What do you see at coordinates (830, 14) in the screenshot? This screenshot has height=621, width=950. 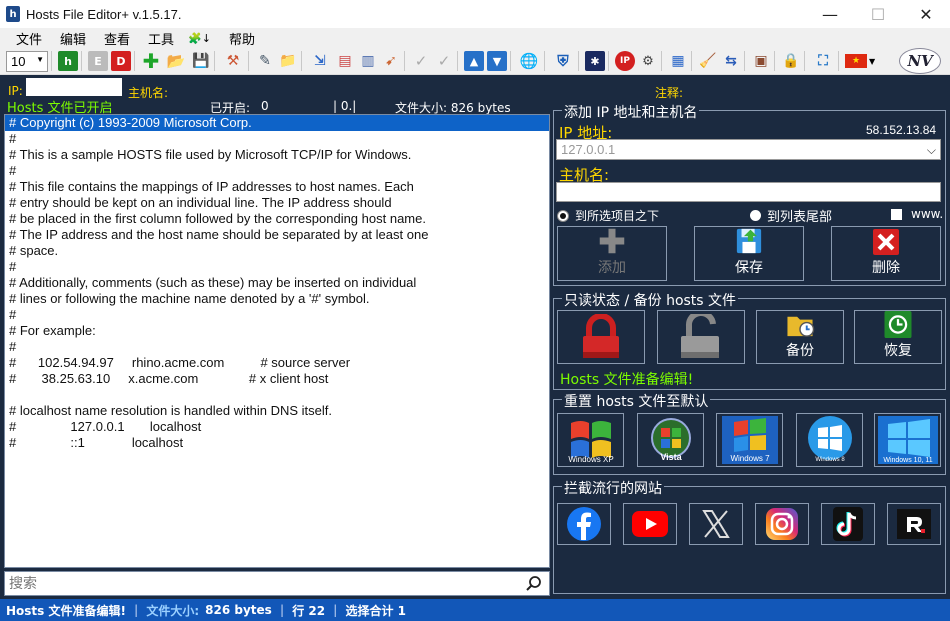 I see `minimize-button: —` at bounding box center [830, 14].